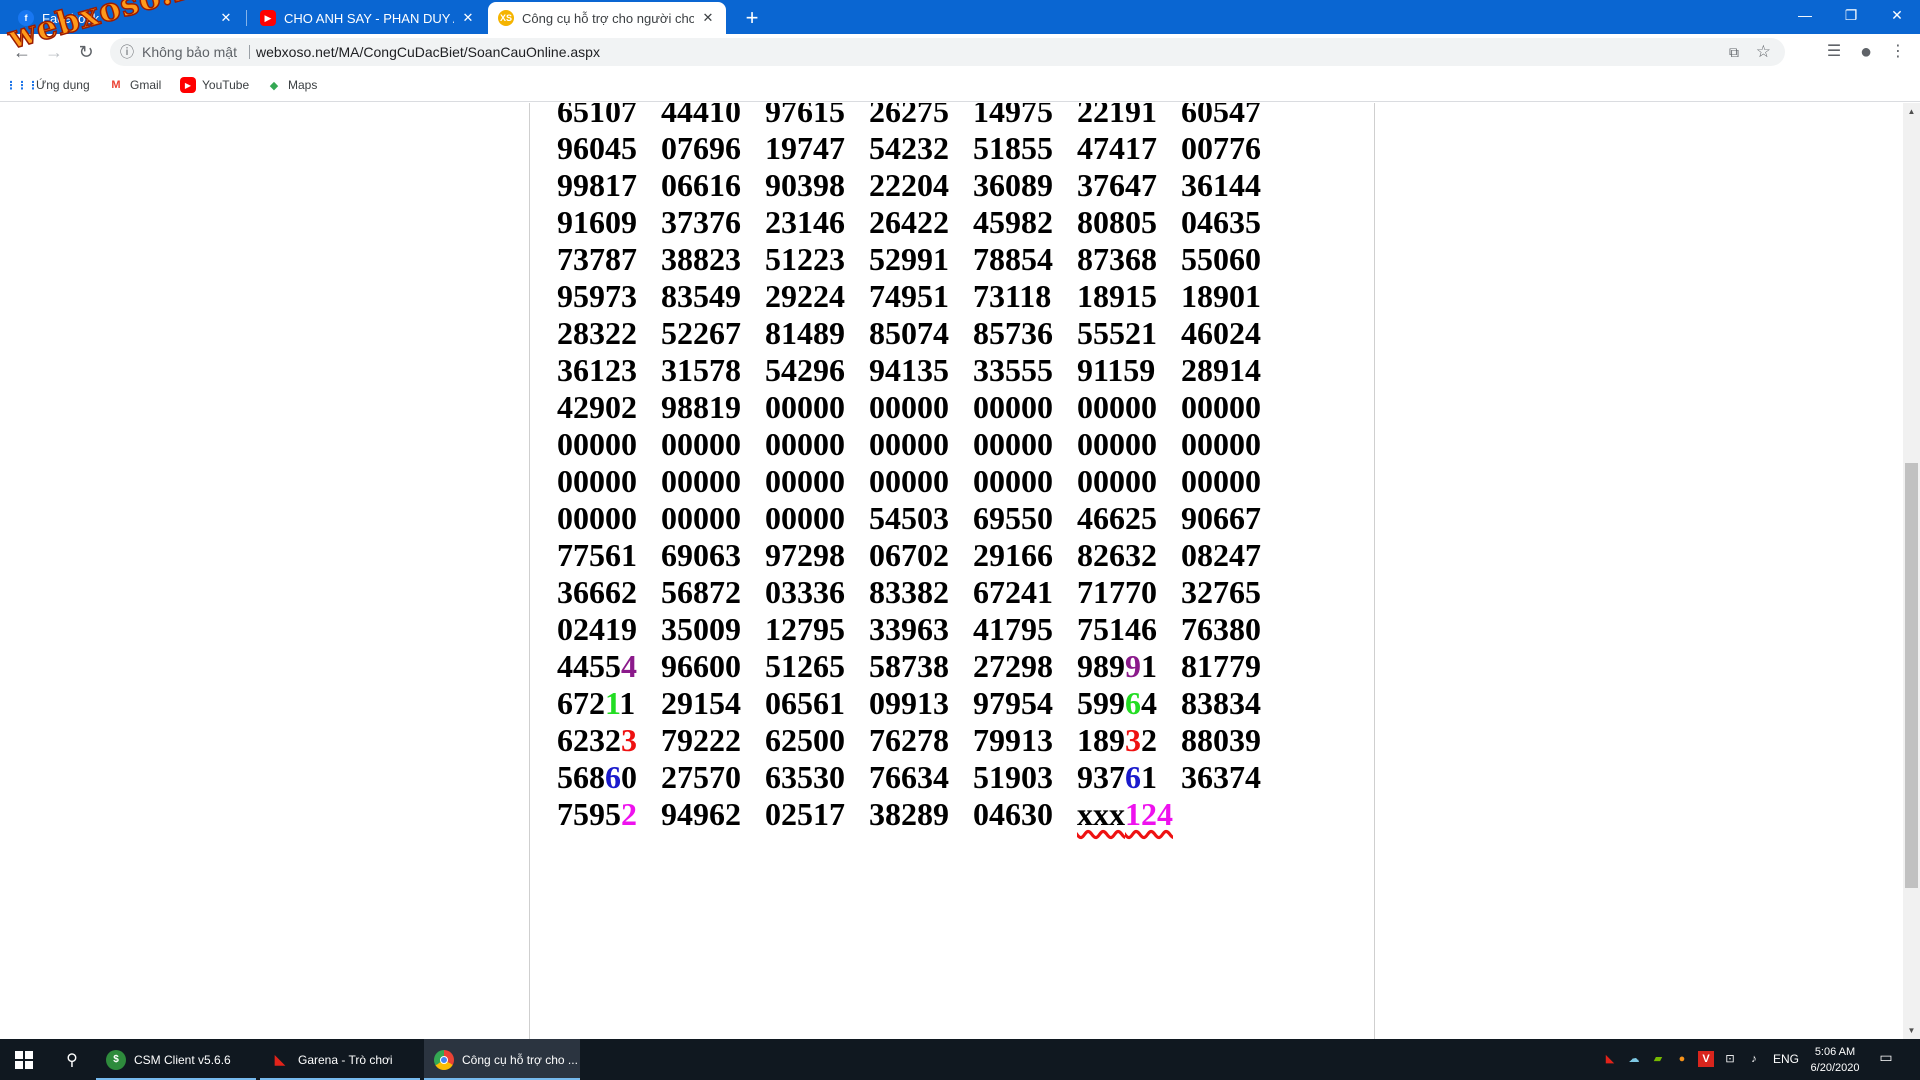  Describe the element at coordinates (921, 296) in the screenshot. I see `number-row: 95973 83549 29224 74951 73118 18915 18901` at that location.